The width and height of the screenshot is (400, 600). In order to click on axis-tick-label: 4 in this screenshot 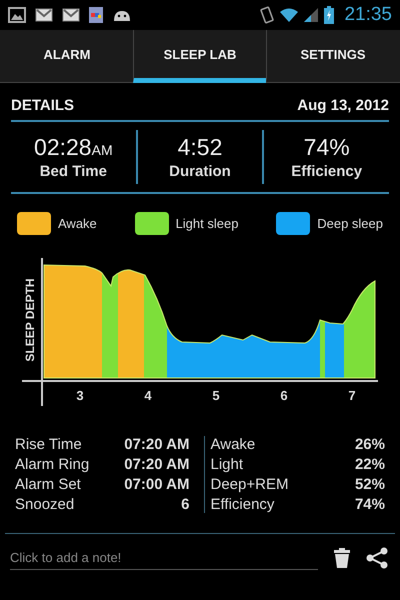, I will do `click(148, 395)`.